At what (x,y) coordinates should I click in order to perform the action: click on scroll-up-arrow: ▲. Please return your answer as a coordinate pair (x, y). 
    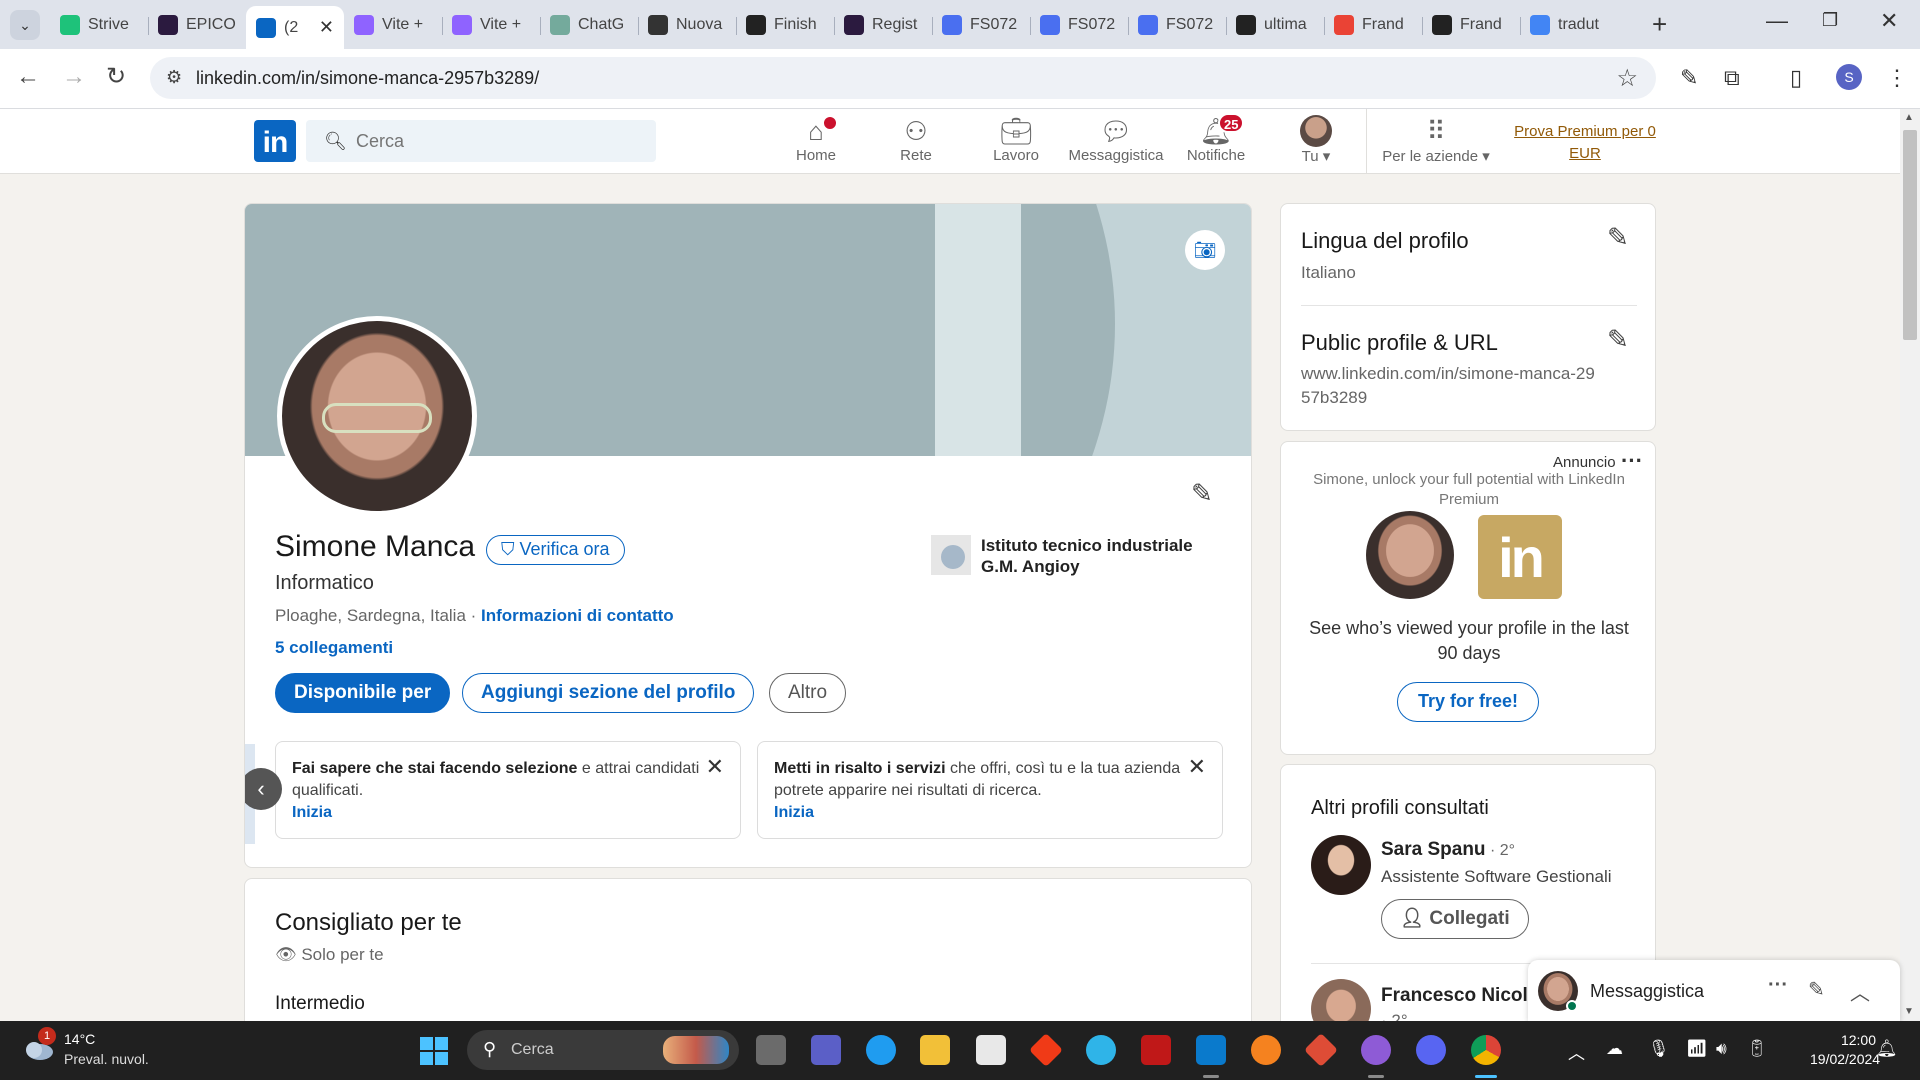
    Looking at the image, I should click on (1909, 117).